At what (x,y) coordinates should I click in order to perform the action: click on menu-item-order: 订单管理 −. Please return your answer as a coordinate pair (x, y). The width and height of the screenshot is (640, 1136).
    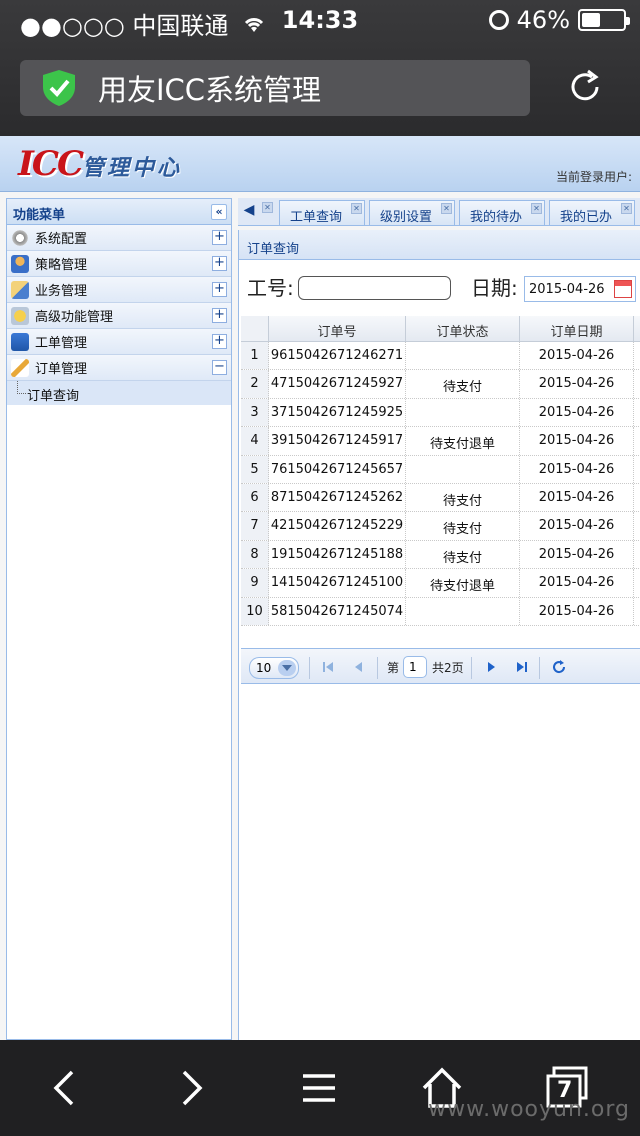
    Looking at the image, I should click on (119, 368).